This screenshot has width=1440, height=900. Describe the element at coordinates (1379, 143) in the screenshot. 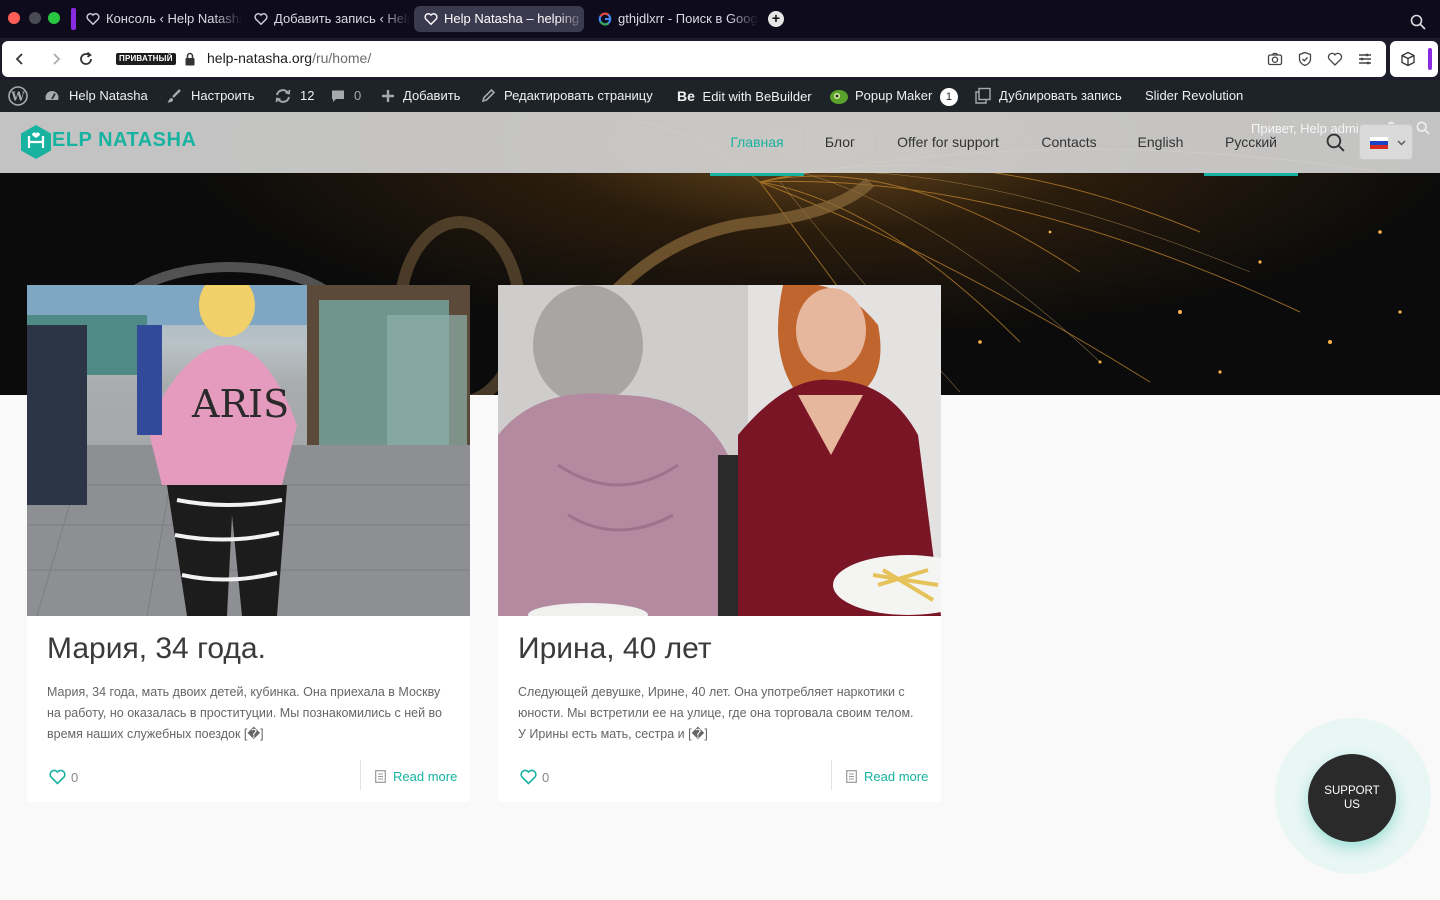

I see `russian-flag-icon` at that location.